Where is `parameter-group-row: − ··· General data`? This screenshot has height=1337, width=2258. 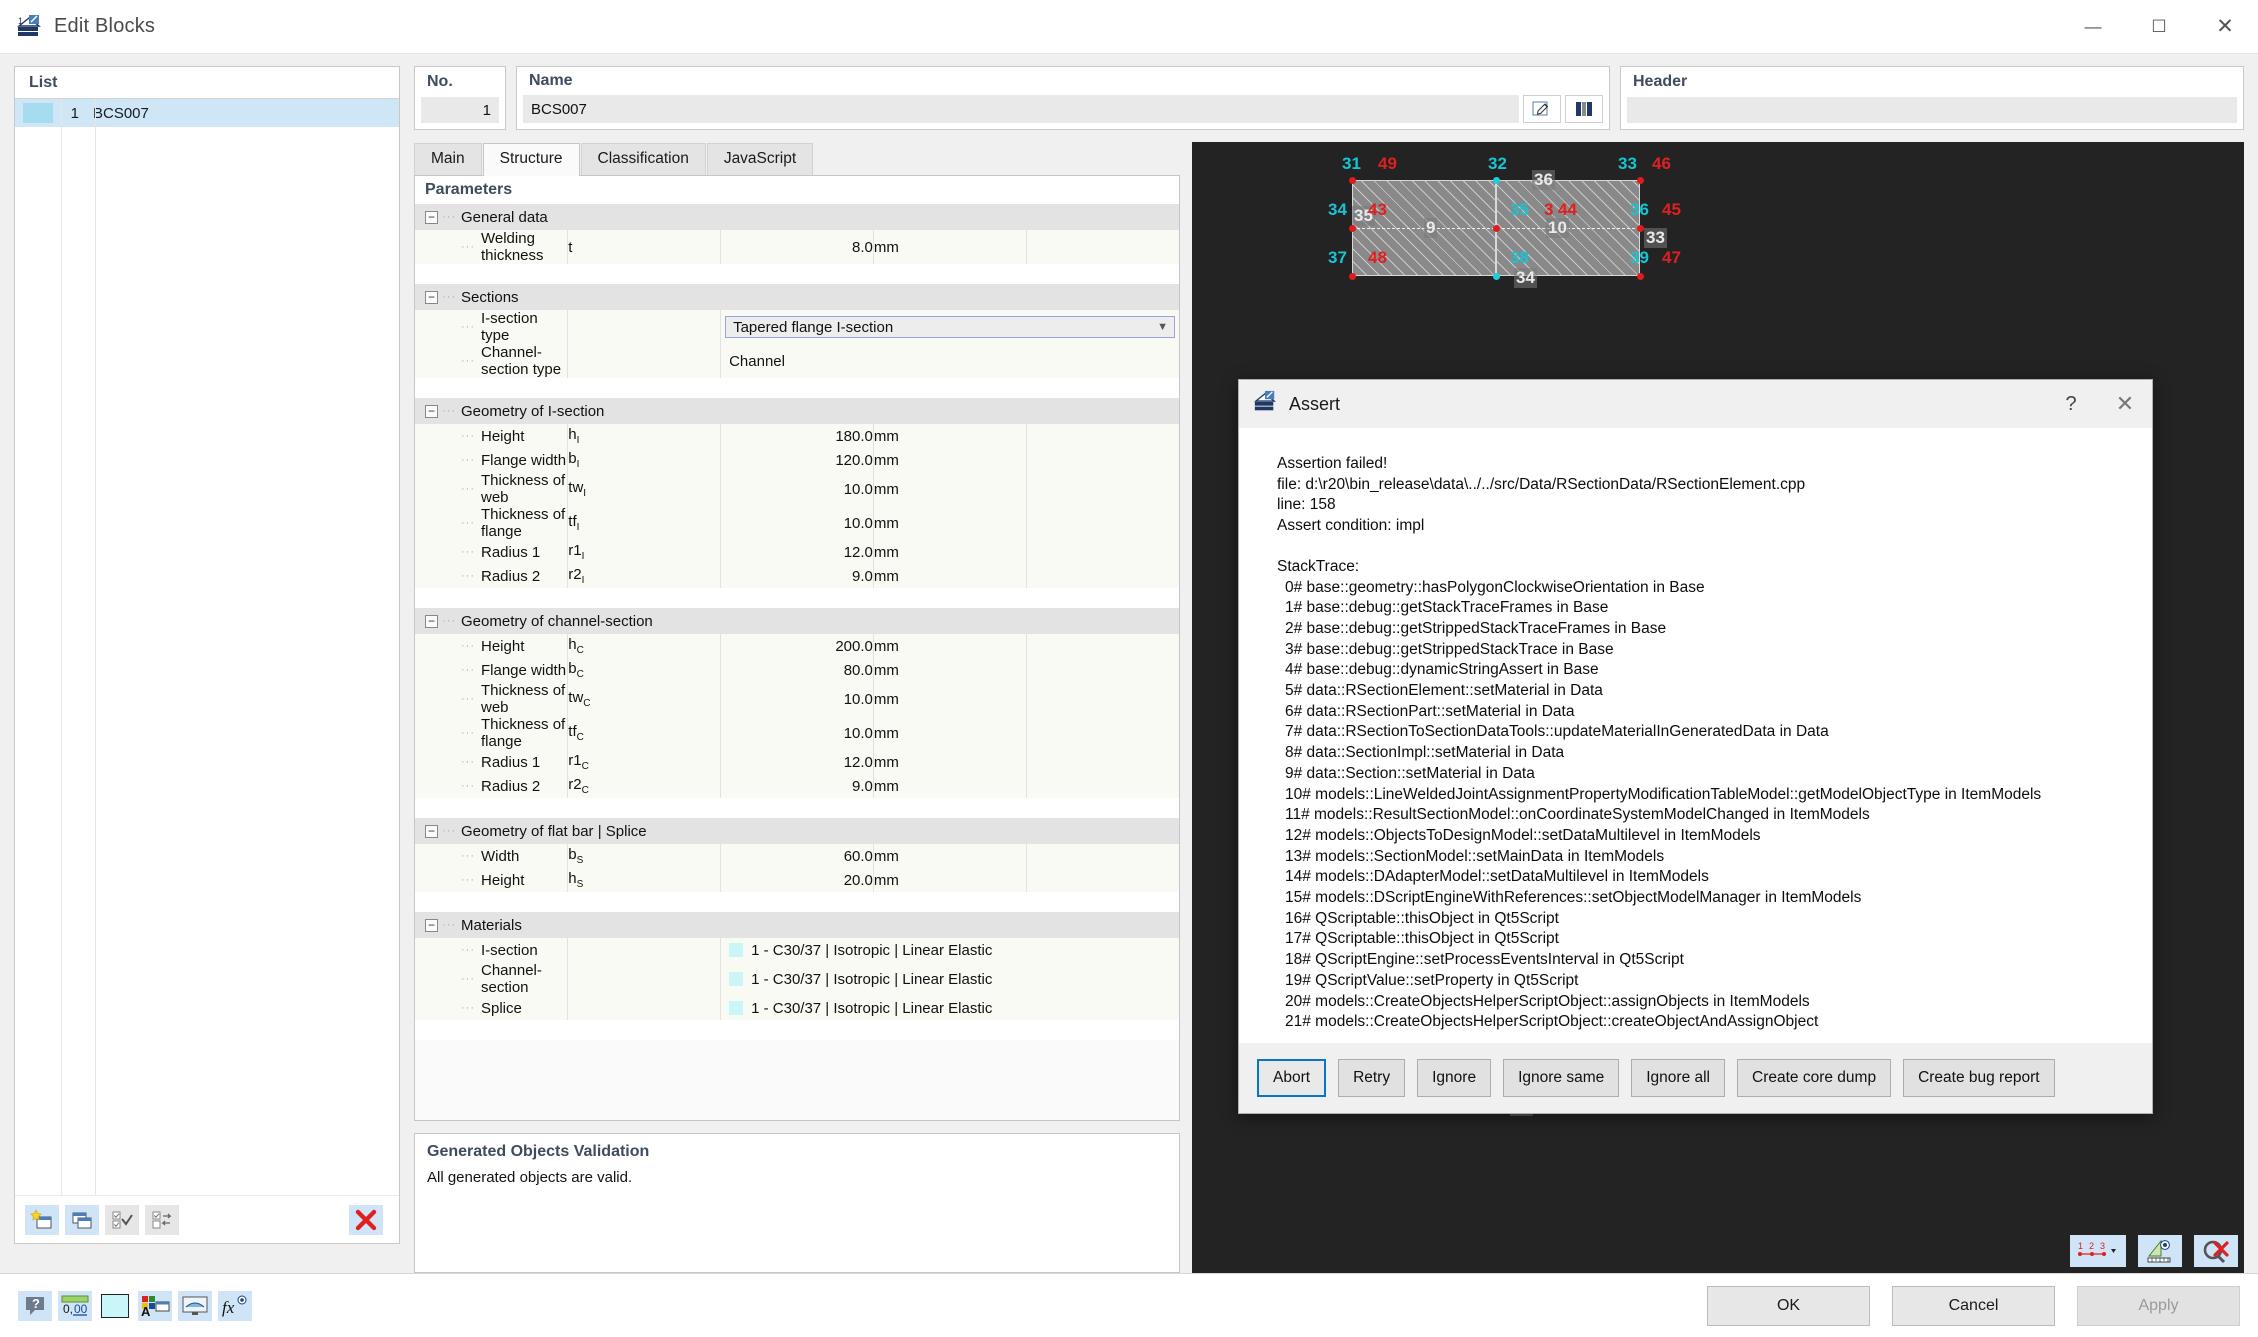 parameter-group-row: − ··· General data is located at coordinates (797, 217).